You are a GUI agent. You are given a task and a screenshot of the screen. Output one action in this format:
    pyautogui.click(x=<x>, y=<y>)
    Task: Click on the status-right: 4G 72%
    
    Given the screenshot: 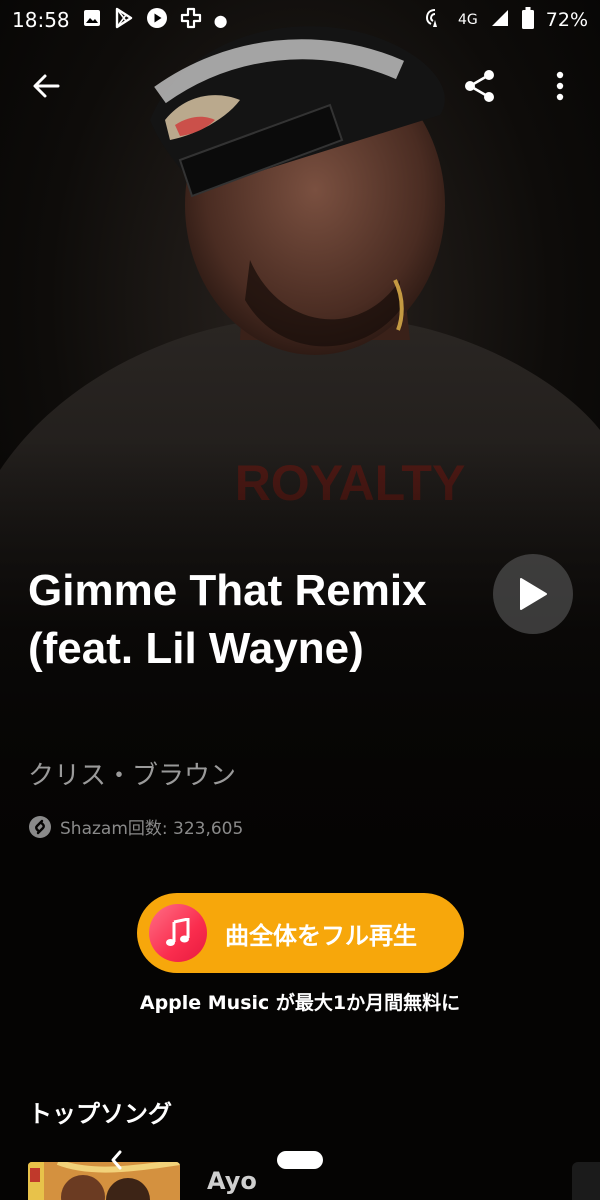 What is the action you would take?
    pyautogui.click(x=506, y=20)
    